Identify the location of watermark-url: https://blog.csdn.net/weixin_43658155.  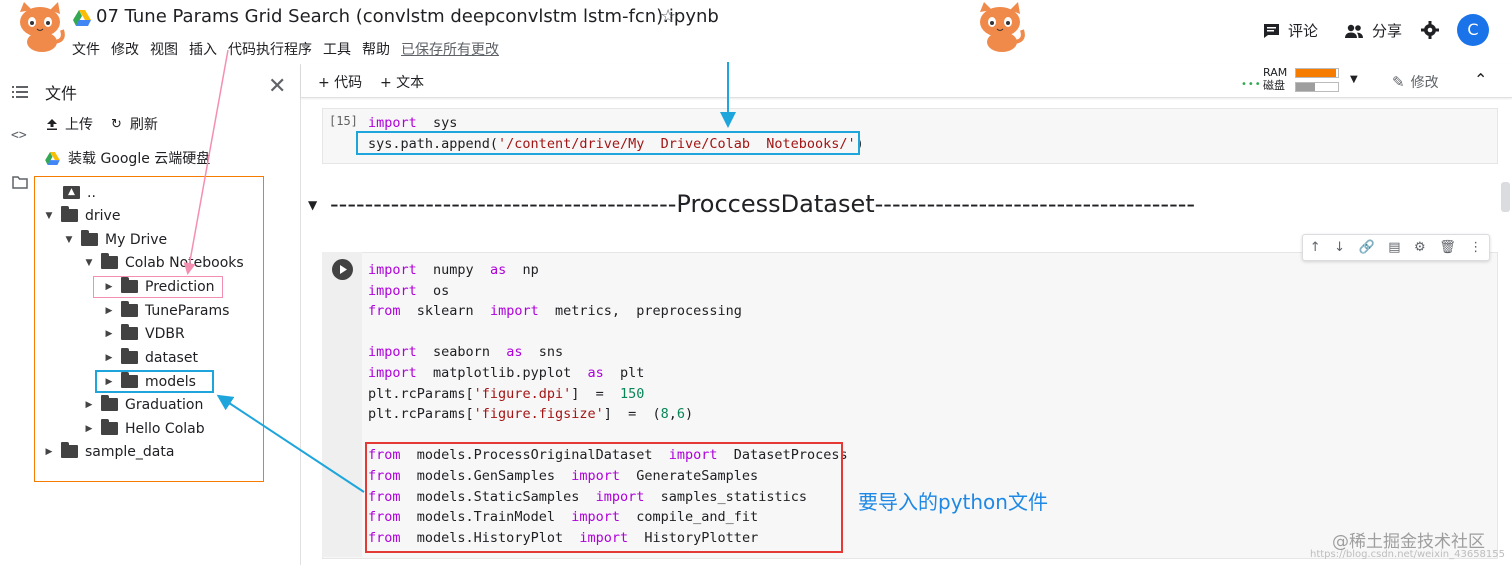
(1408, 554).